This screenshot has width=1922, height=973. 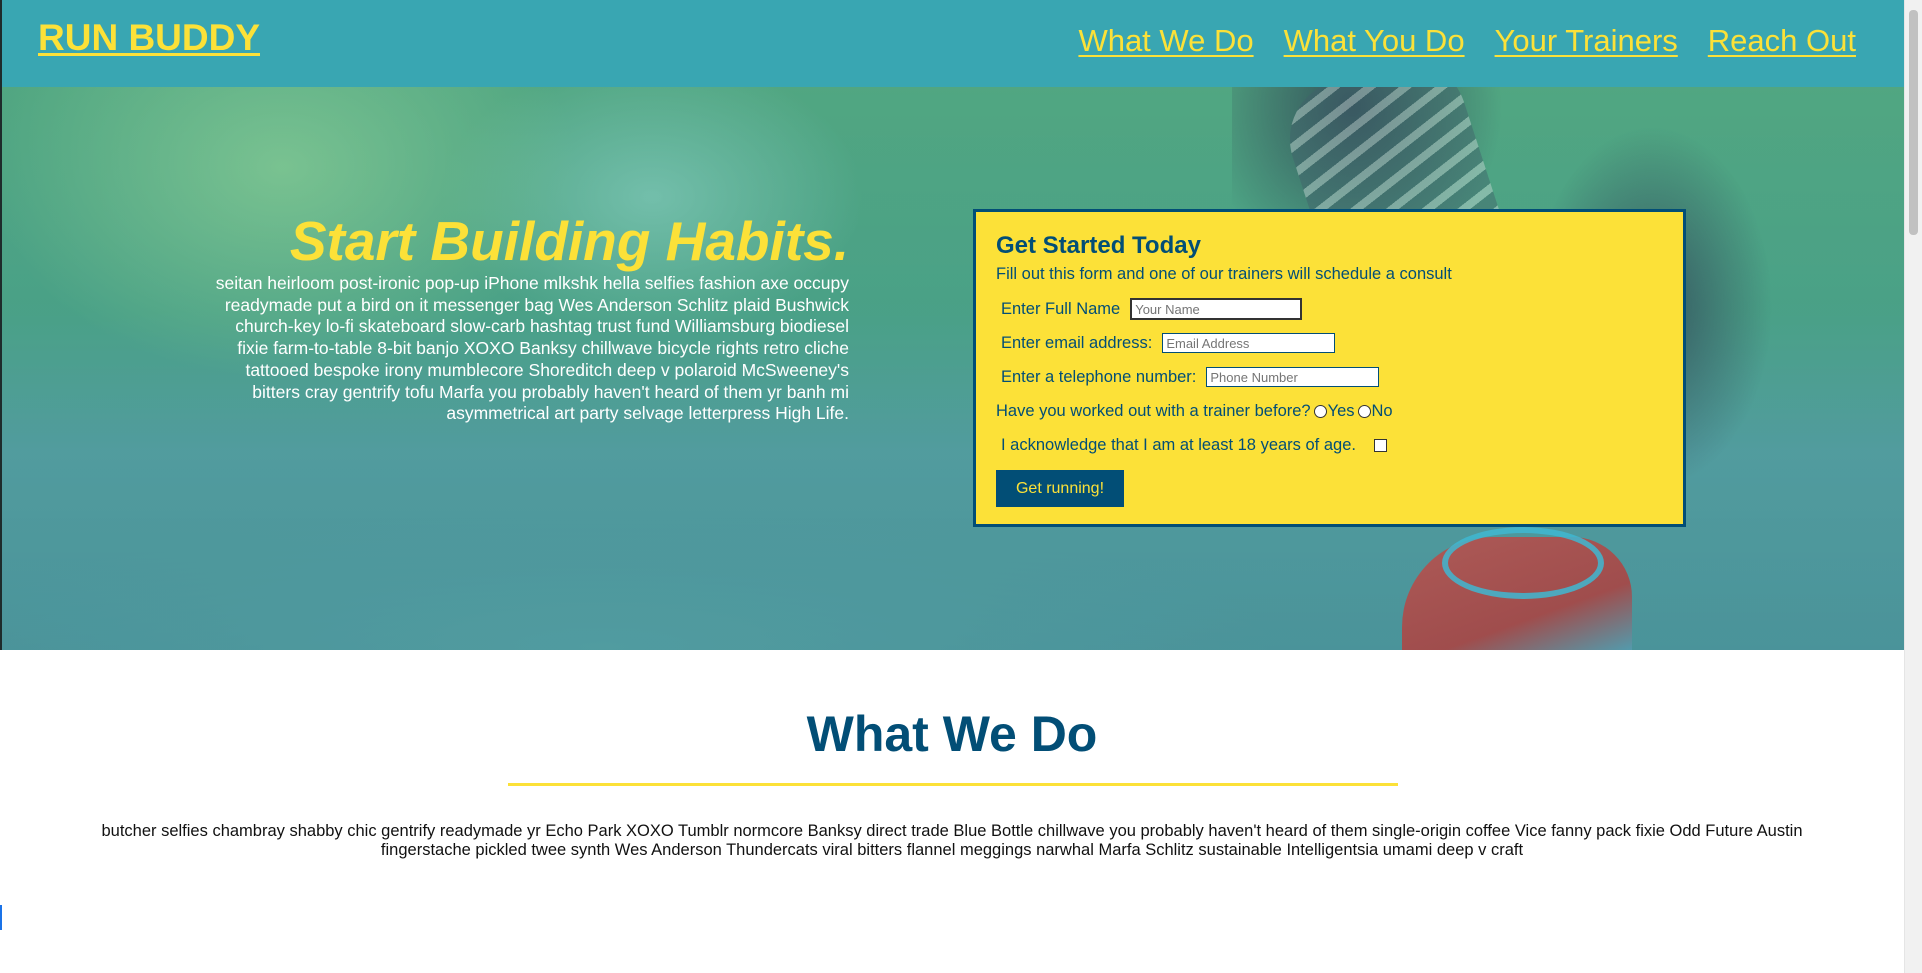 I want to click on name-row: Enter Full Name, so click(x=1329, y=309).